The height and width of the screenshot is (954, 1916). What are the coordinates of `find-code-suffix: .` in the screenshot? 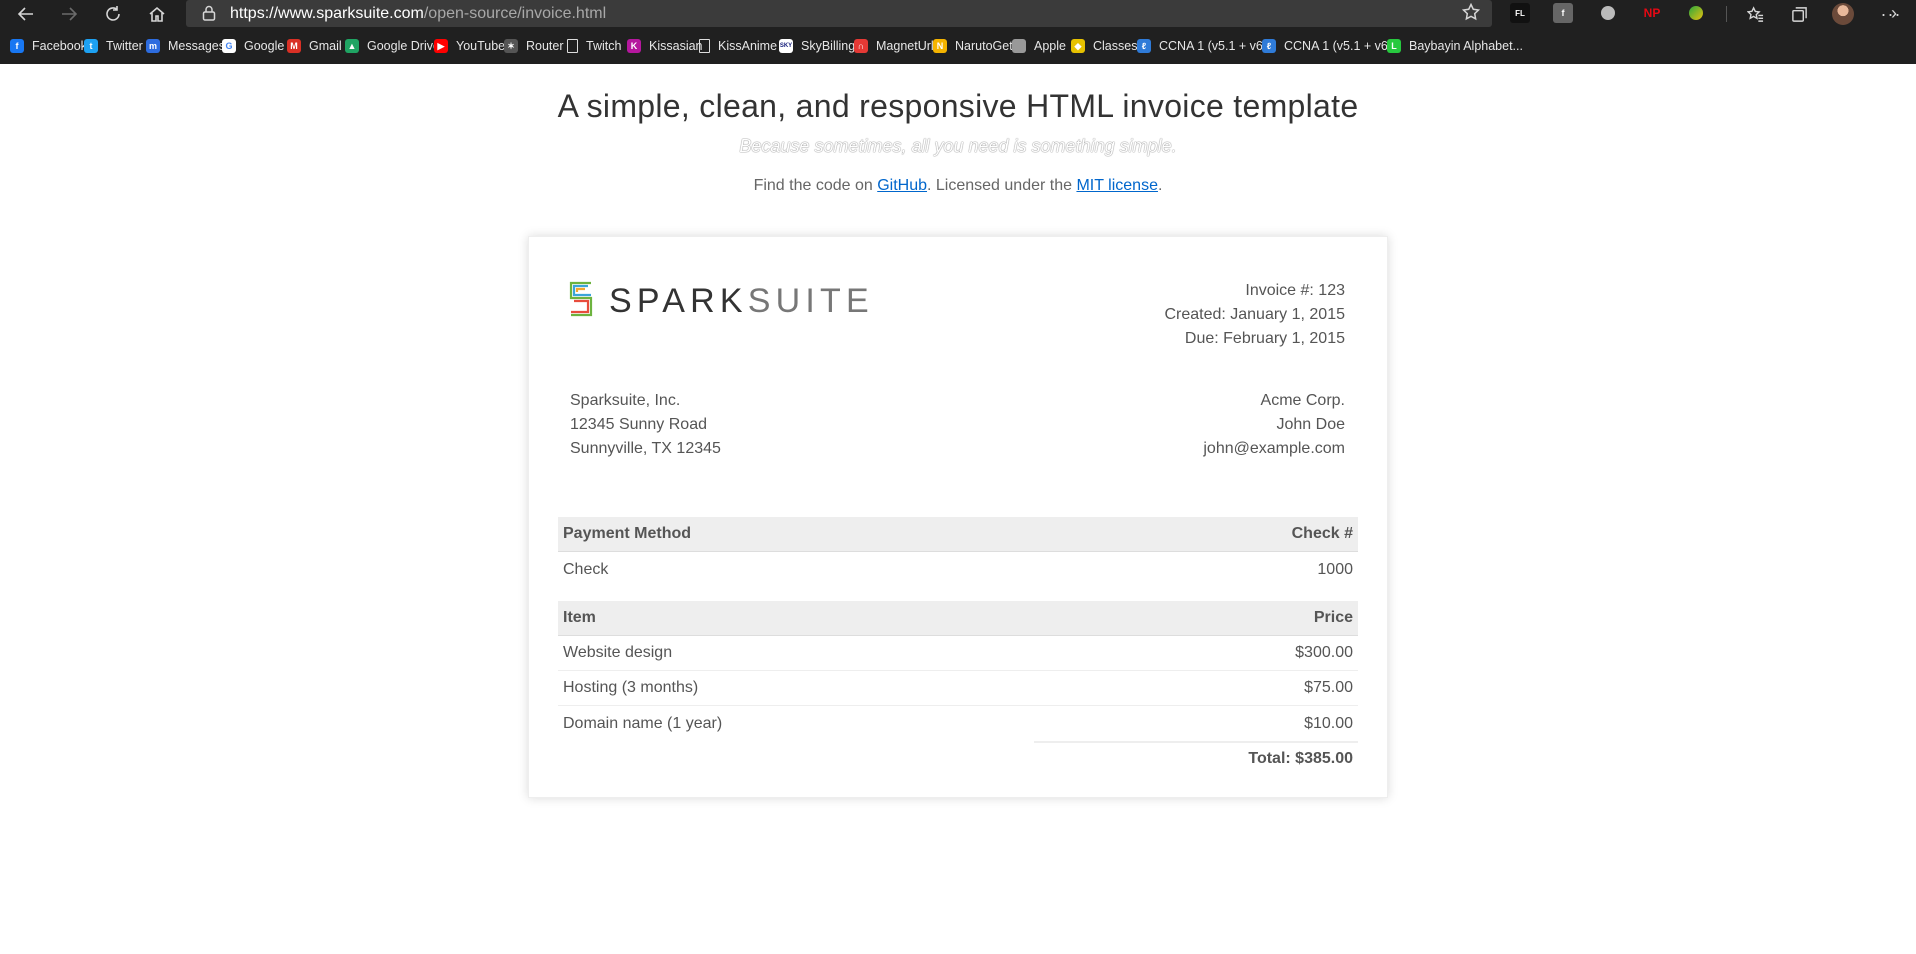 It's located at (1160, 185).